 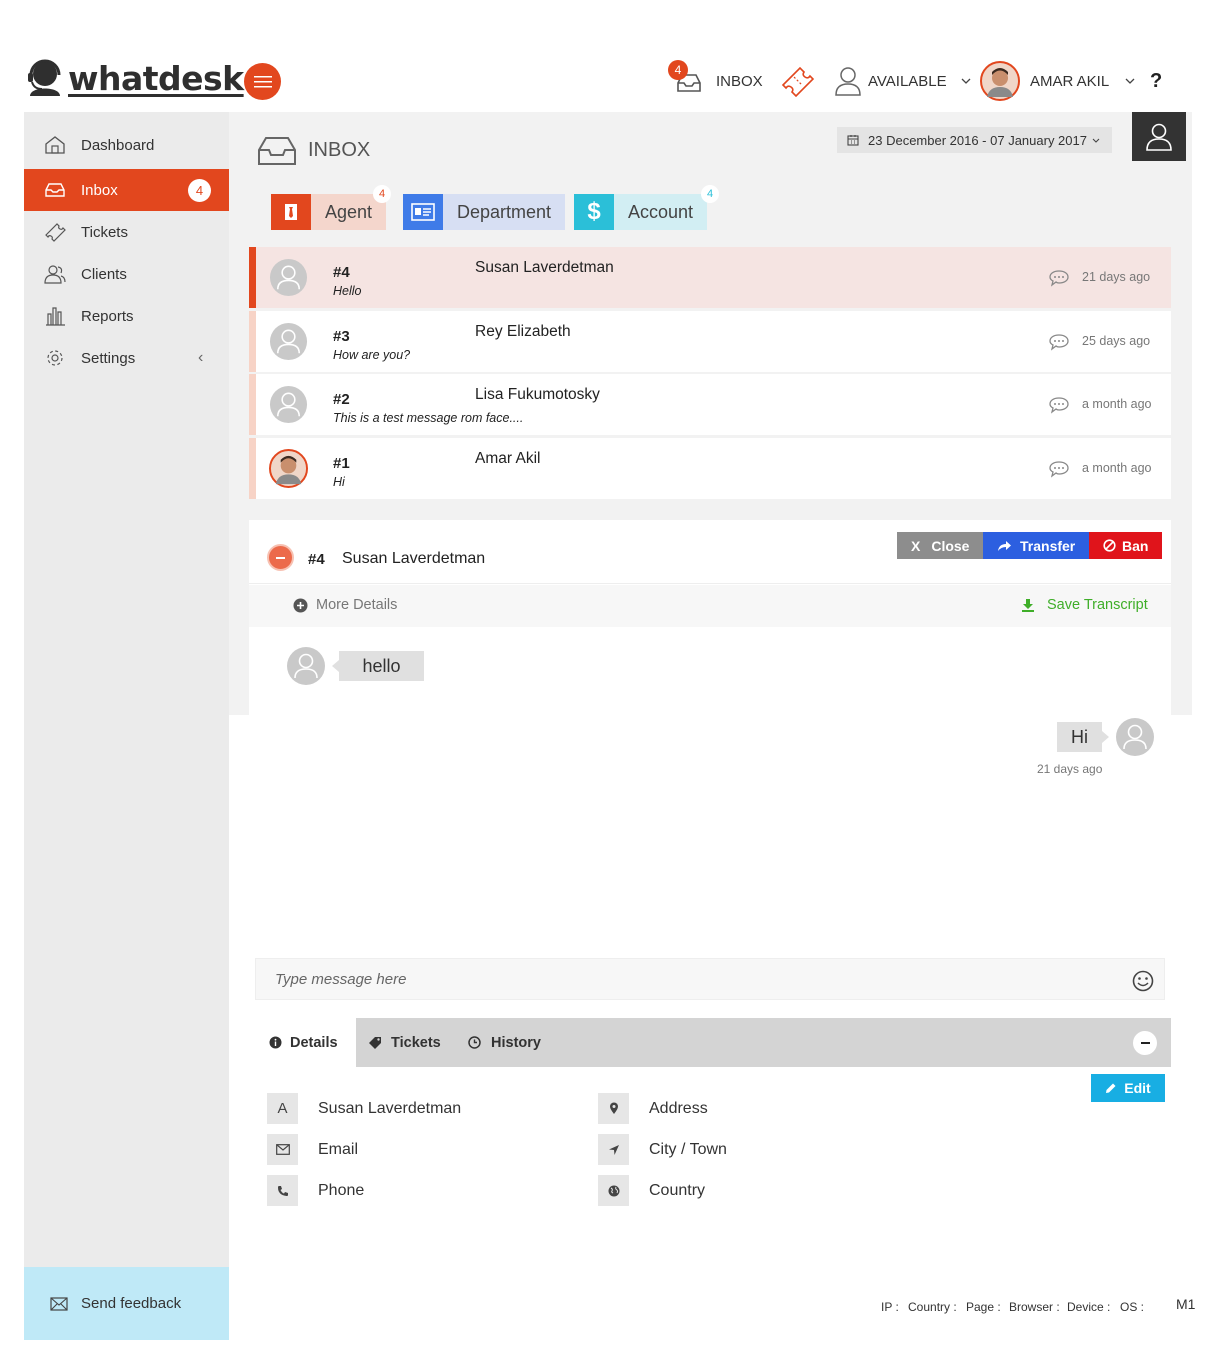 What do you see at coordinates (1034, 1307) in the screenshot?
I see `visitor-browser-label: Browser :` at bounding box center [1034, 1307].